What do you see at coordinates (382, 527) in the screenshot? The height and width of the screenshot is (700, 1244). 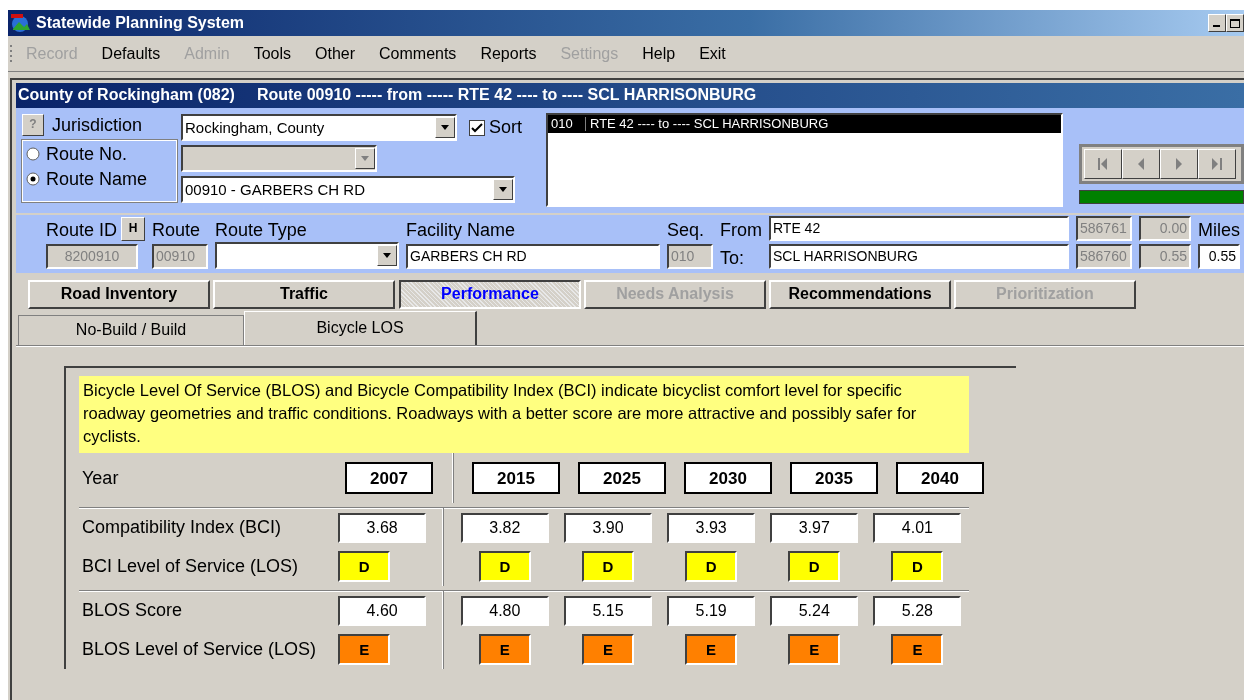 I see `value-field: 3.68` at bounding box center [382, 527].